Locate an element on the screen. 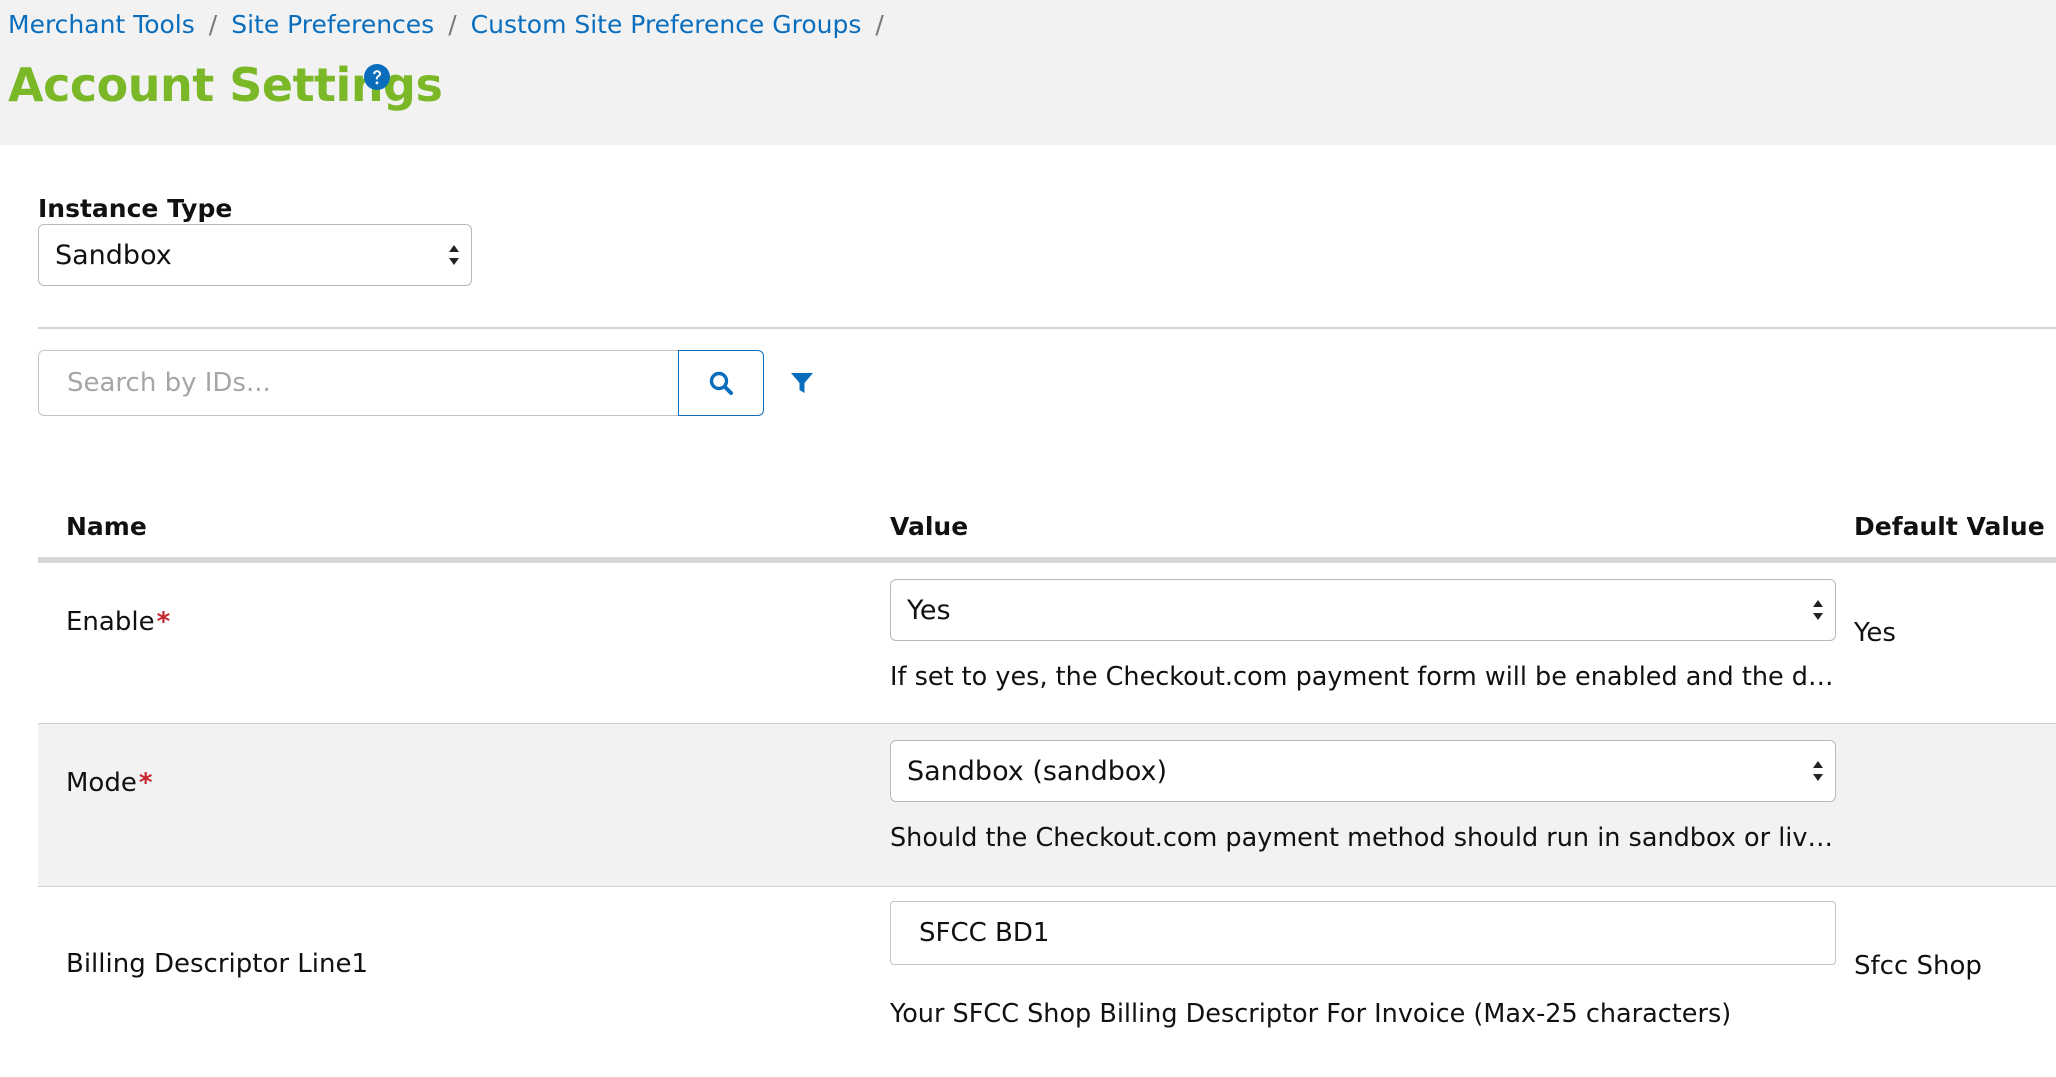  preference-name: Billing Descriptor Line1 is located at coordinates (217, 964).